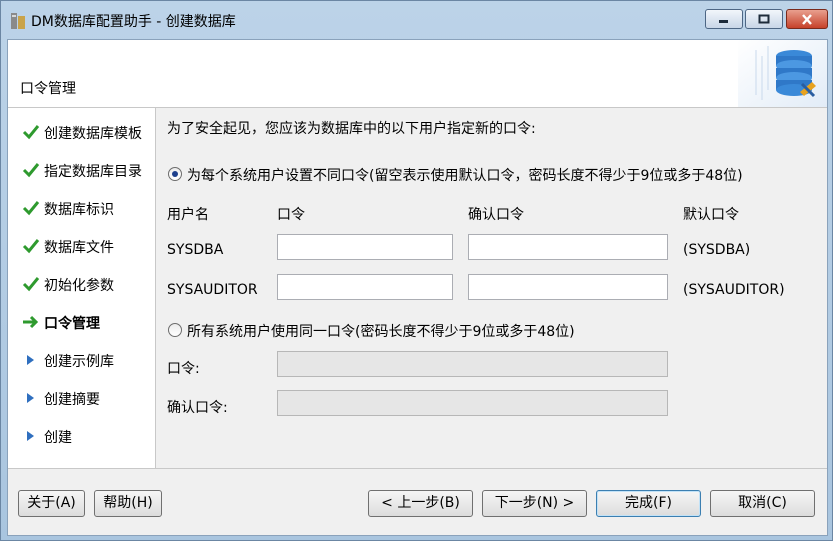 The height and width of the screenshot is (541, 833). I want to click on cancel-button: 取消(C), so click(762, 503).